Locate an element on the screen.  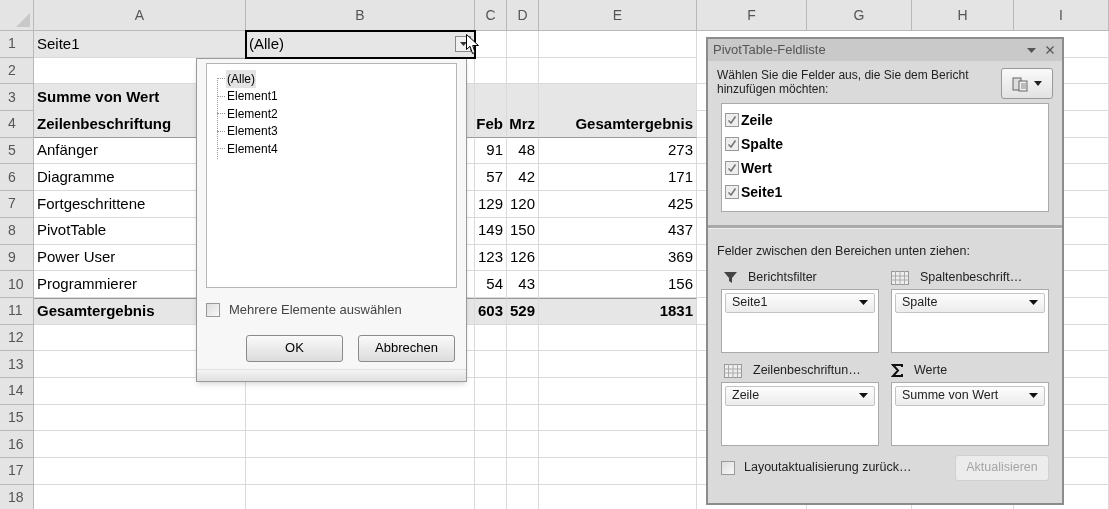
field-dropdown: Zeile is located at coordinates (800, 395).